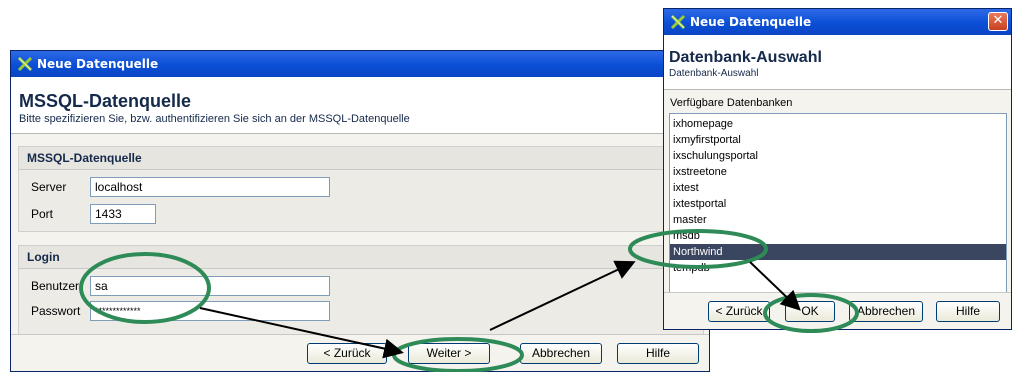 This screenshot has height=372, width=1012. Describe the element at coordinates (361, 257) in the screenshot. I see `login-group-title: Login` at that location.